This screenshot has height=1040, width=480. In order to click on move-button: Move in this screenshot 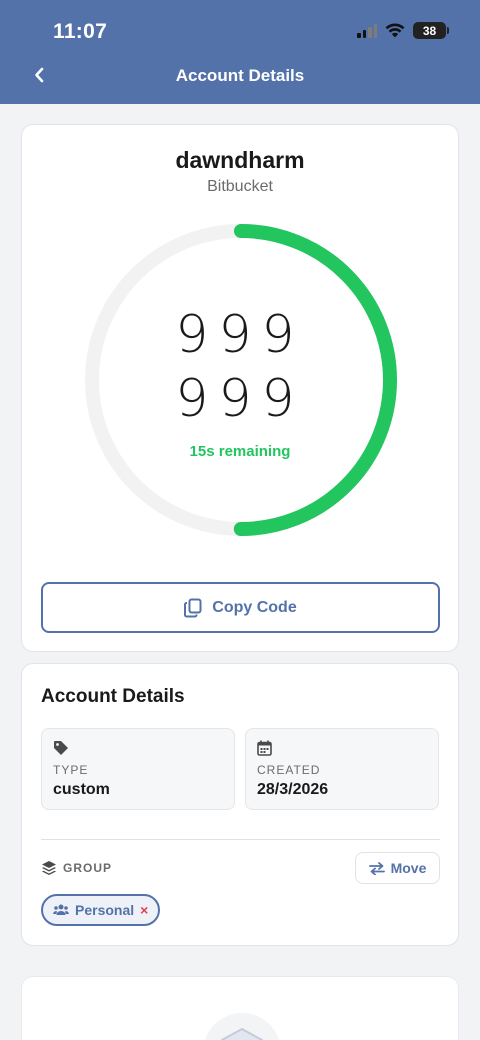, I will do `click(397, 868)`.